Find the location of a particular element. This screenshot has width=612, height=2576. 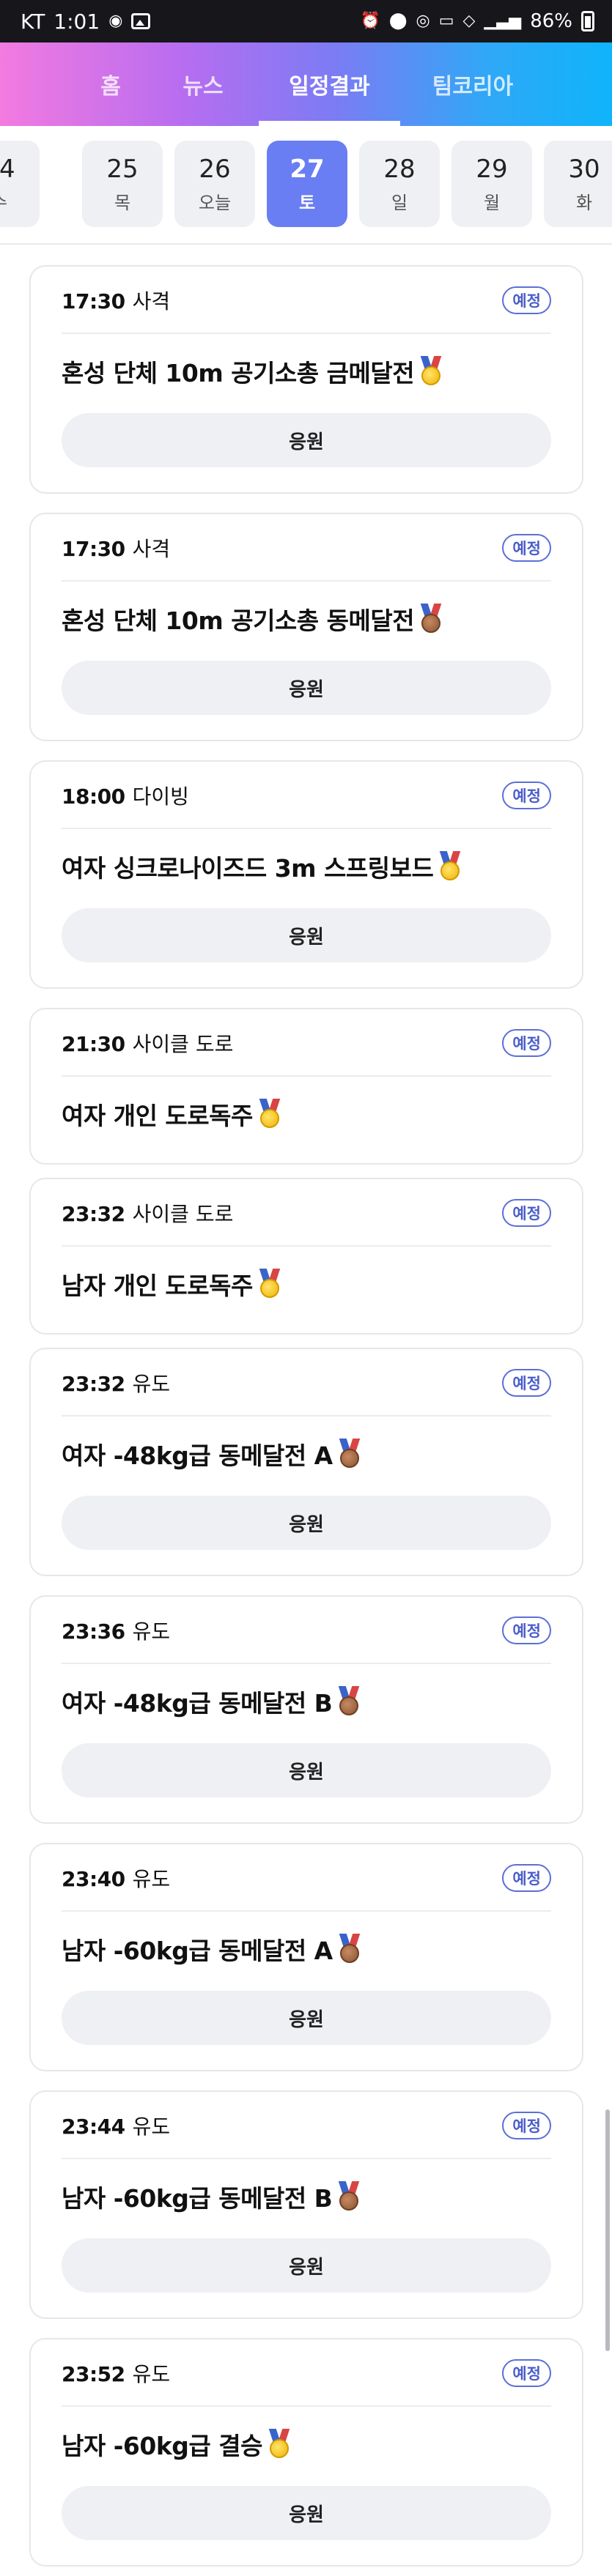

event-card: 18:00 다이빙 예정 여자 싱크로나이즈드 3m 스프링보드 응원 is located at coordinates (306, 874).